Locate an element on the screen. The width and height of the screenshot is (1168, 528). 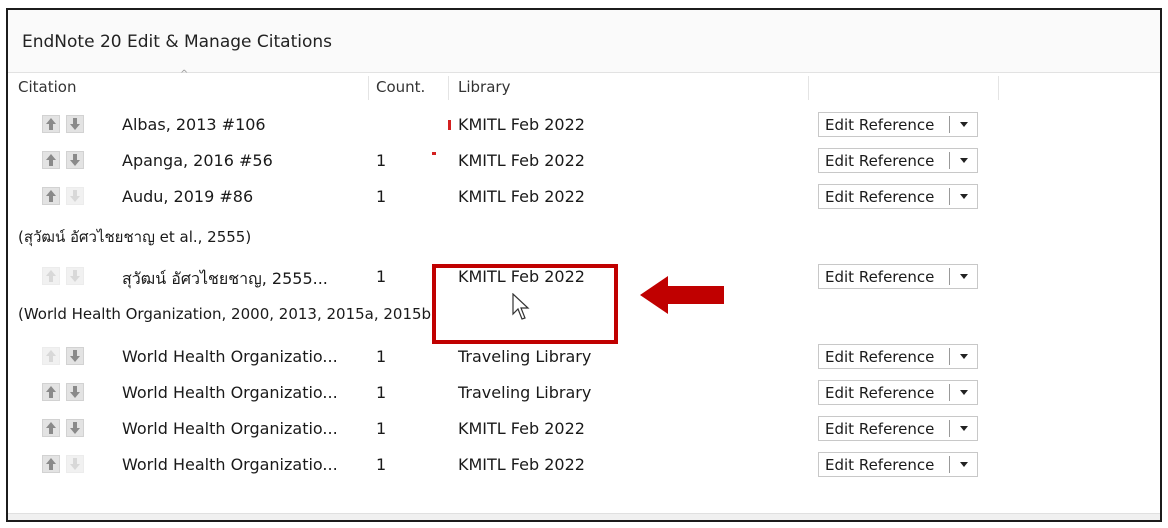
library-column-header: Library is located at coordinates (484, 87).